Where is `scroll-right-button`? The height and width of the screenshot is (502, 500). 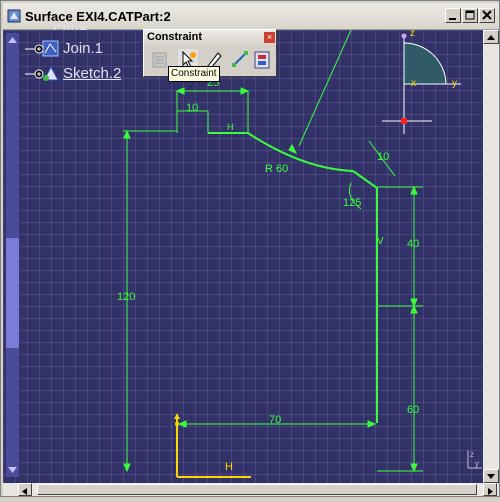 scroll-right-button is located at coordinates (490, 489).